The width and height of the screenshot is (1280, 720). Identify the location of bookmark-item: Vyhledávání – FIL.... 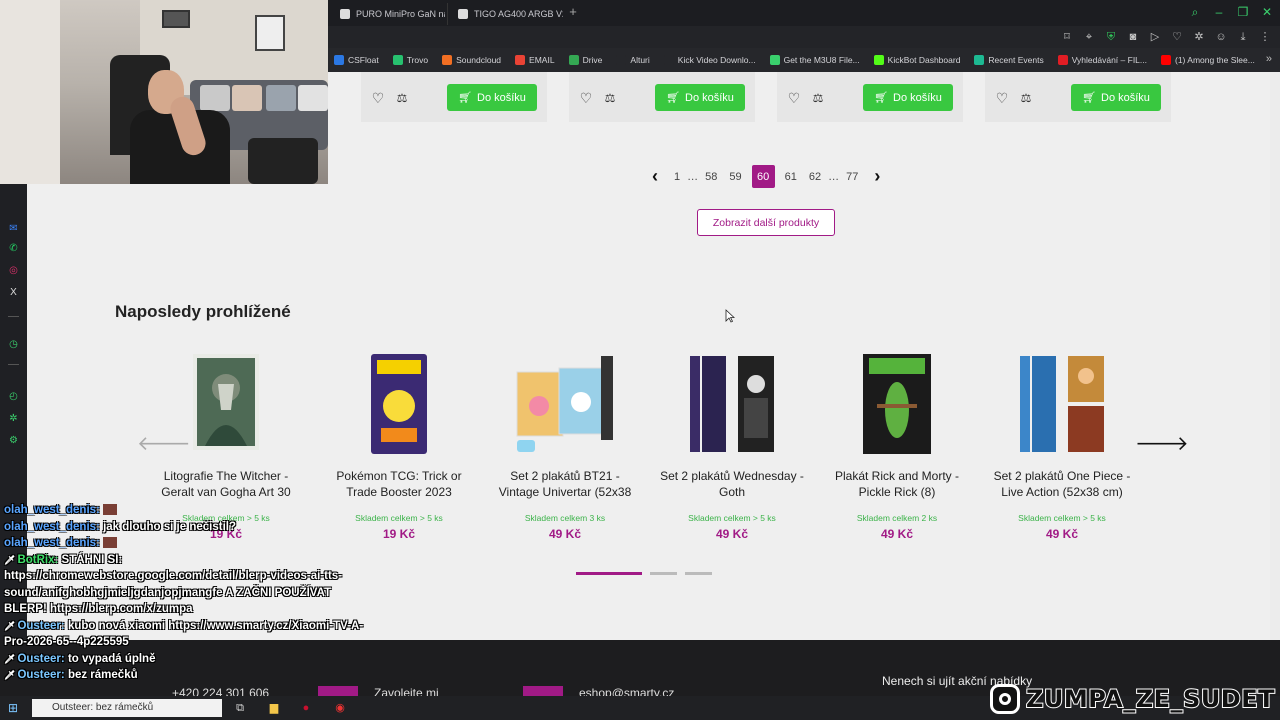
(1102, 60).